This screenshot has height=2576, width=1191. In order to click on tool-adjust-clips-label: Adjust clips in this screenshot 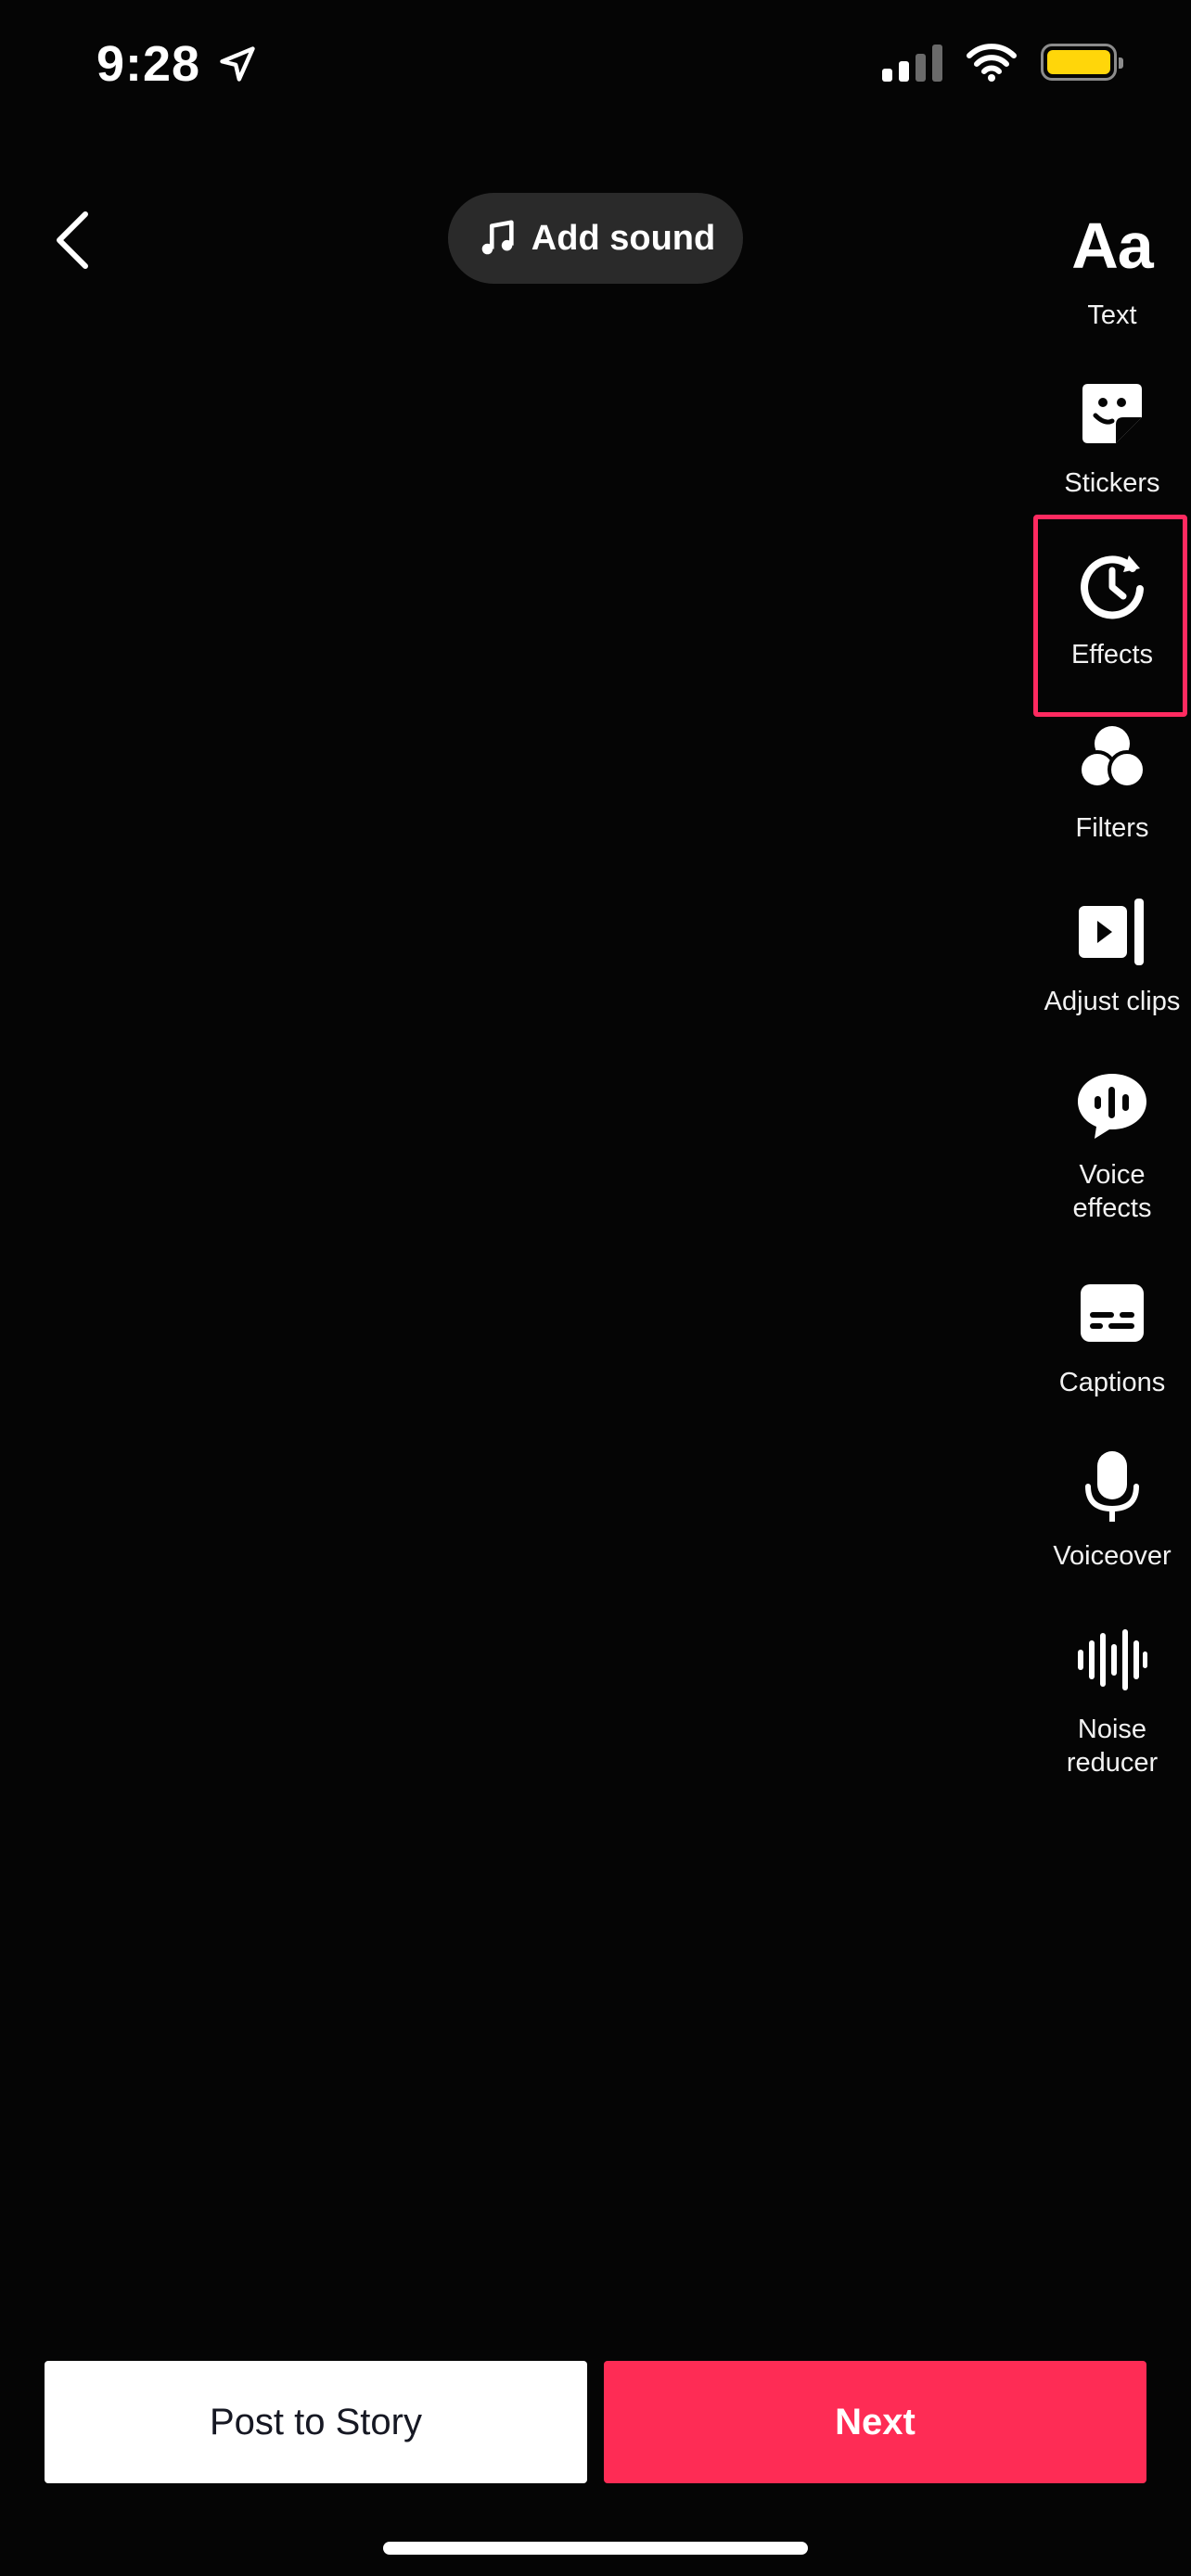, I will do `click(1112, 1002)`.